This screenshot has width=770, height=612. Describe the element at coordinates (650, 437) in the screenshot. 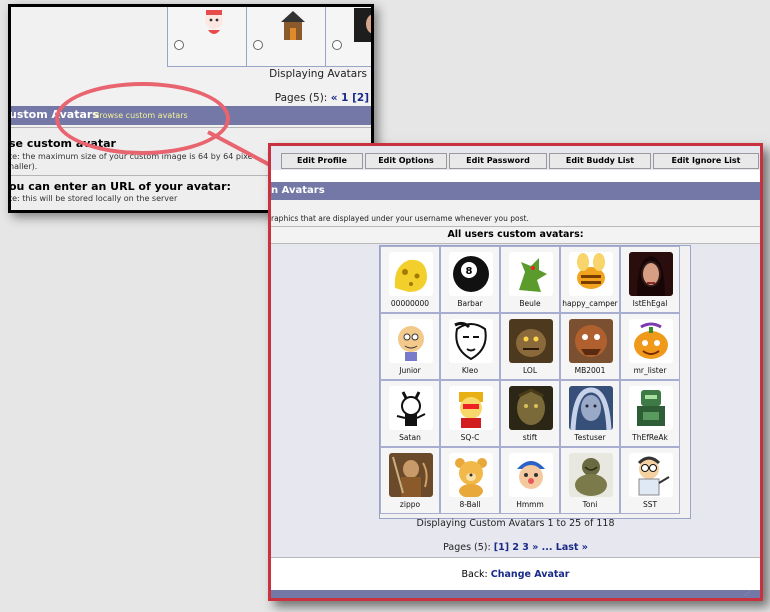

I see `avatar-username: ThEfReAk` at that location.